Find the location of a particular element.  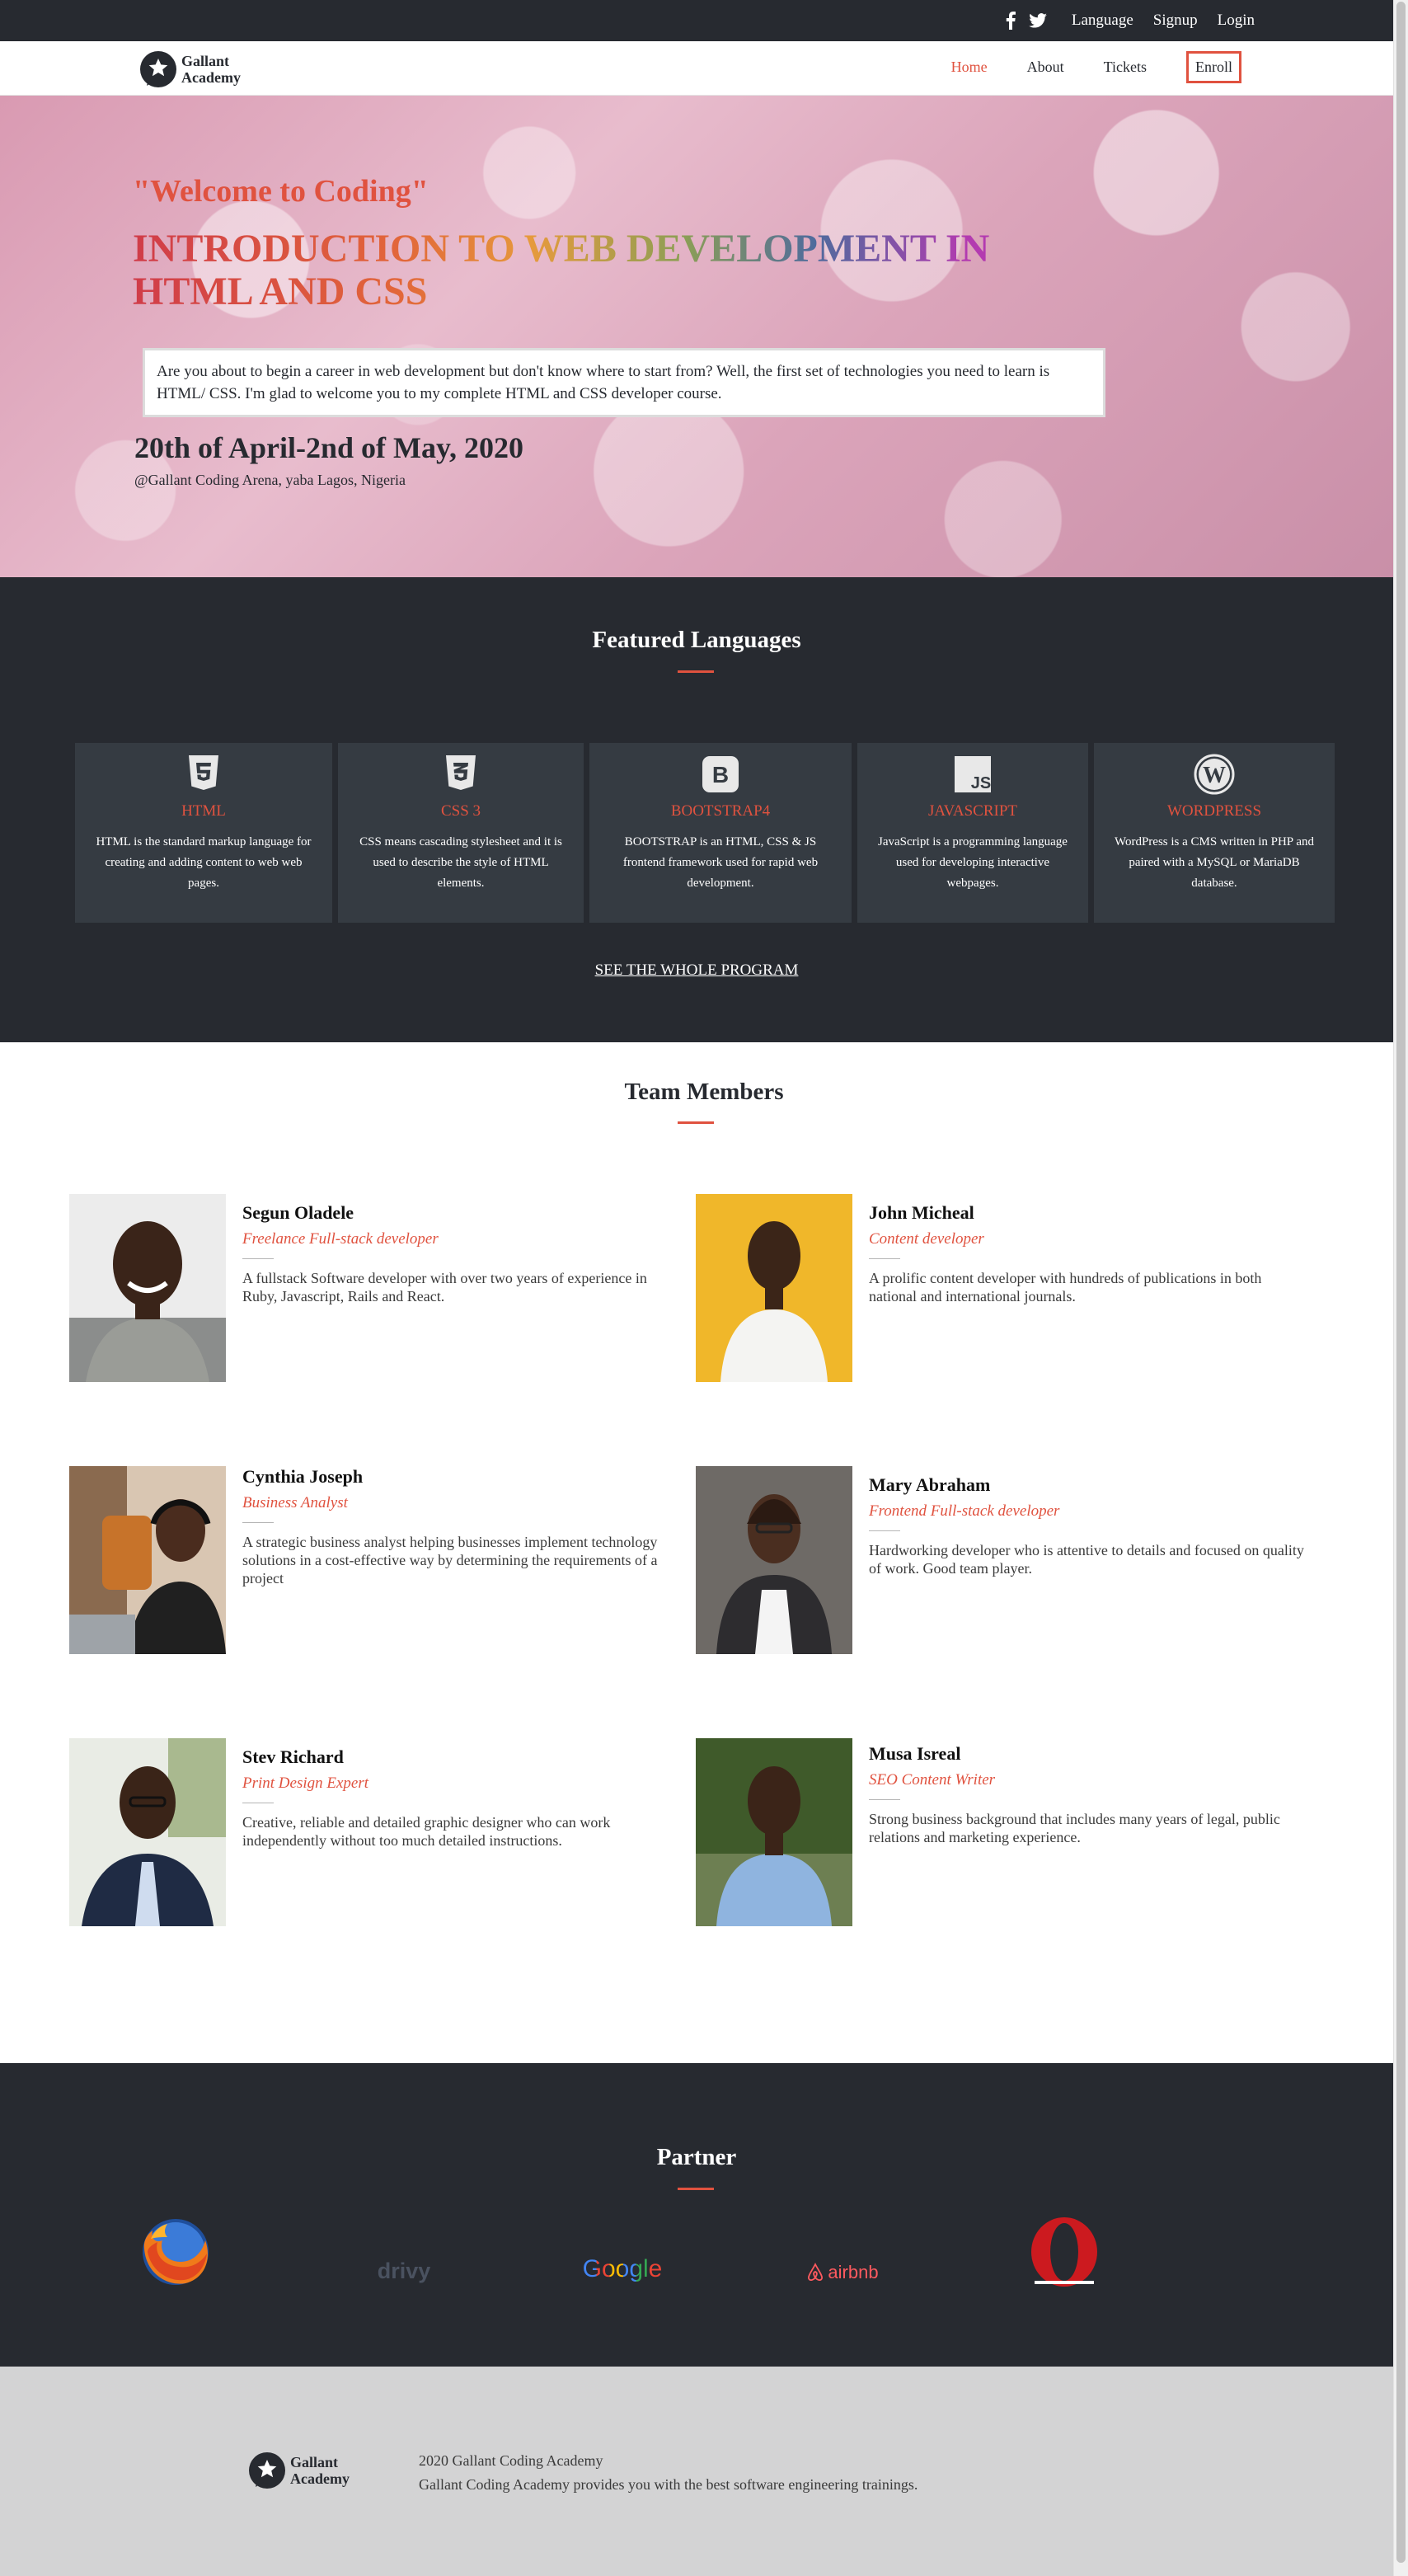

scrollbar-thumb is located at coordinates (1401, 1282).